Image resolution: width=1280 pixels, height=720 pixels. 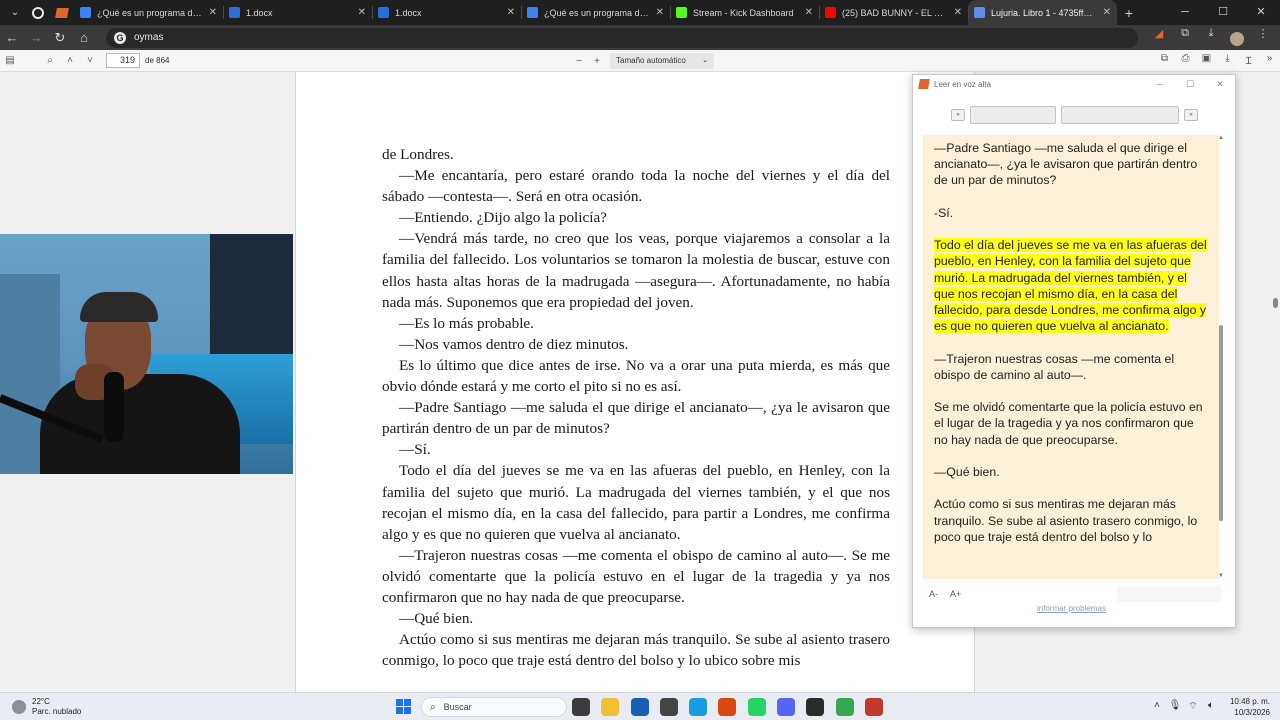 What do you see at coordinates (1071, 213) in the screenshot?
I see `read-aloud-paragraph: -Sí.` at bounding box center [1071, 213].